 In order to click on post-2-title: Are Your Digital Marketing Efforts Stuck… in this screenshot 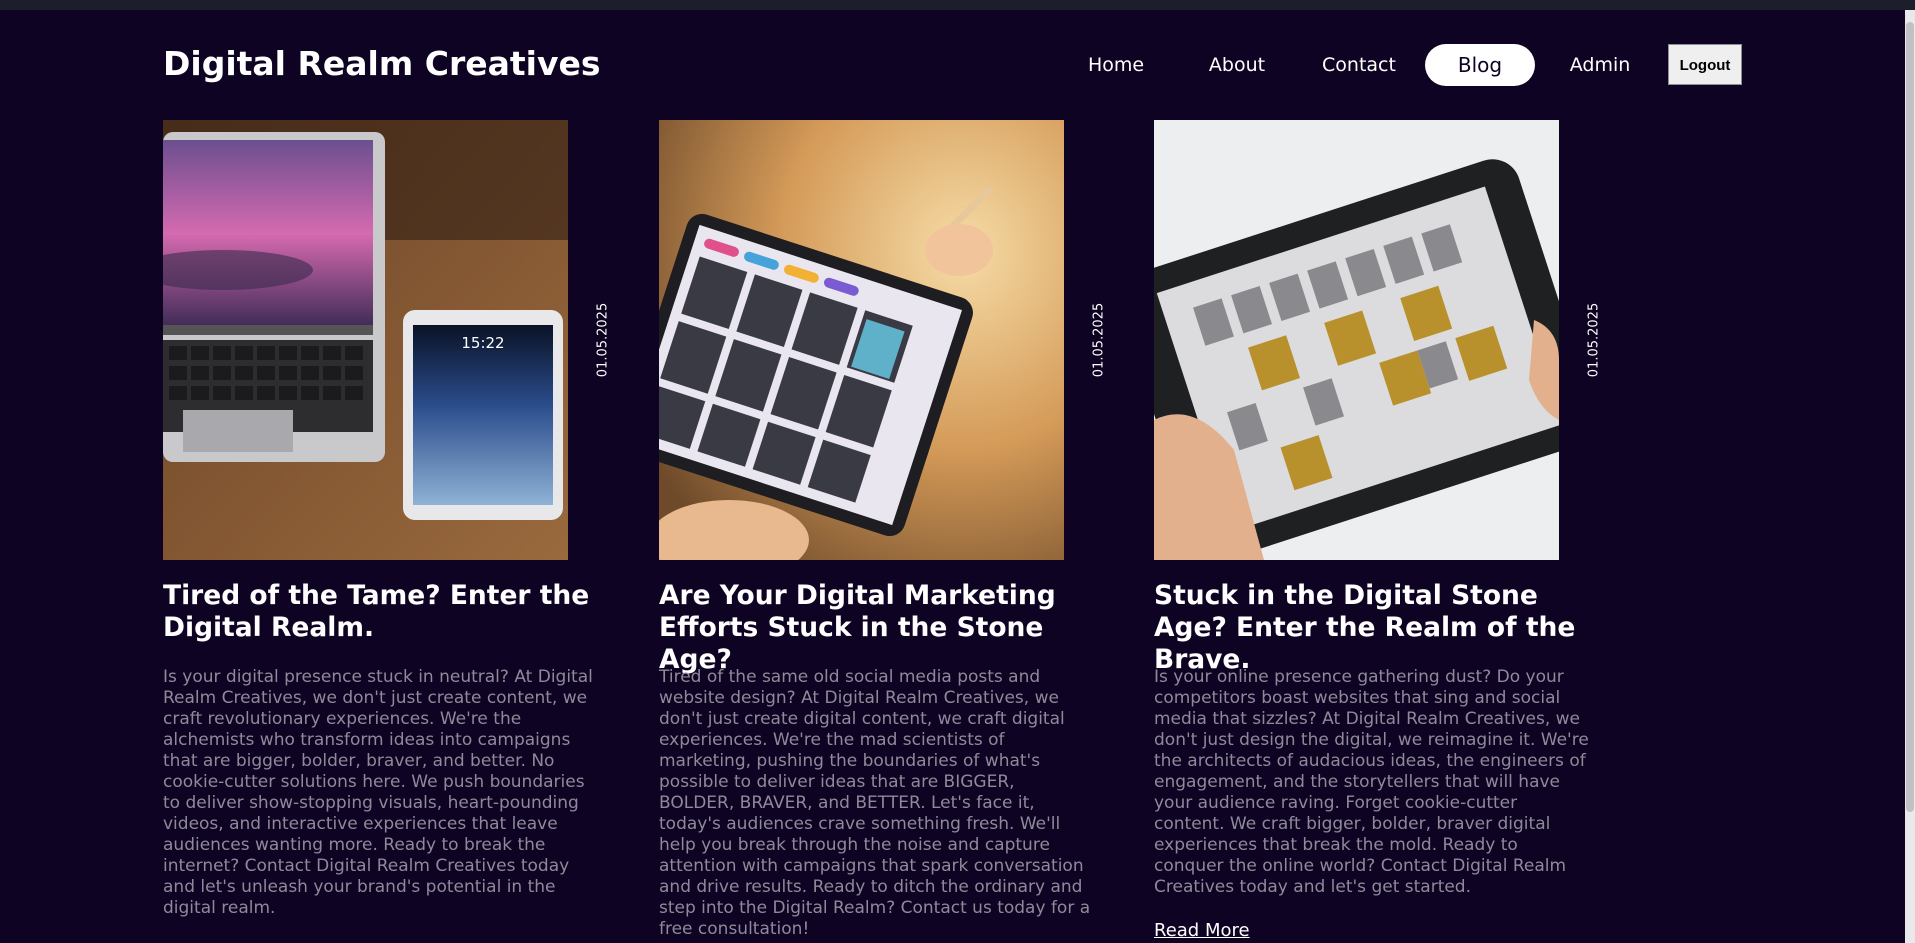, I will do `click(874, 628)`.